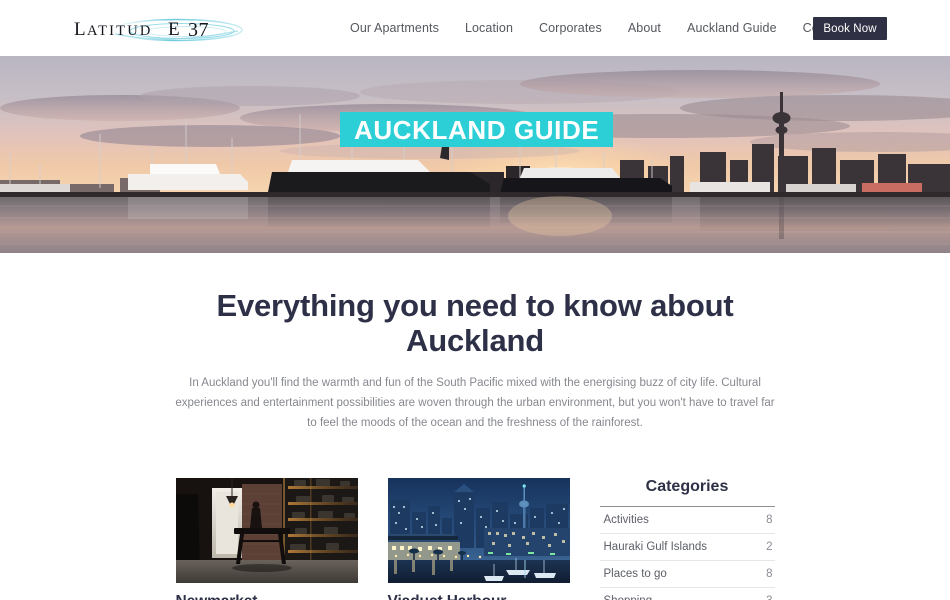 The width and height of the screenshot is (950, 600). Describe the element at coordinates (267, 596) in the screenshot. I see `article-title-newmarket: Newmarket` at that location.